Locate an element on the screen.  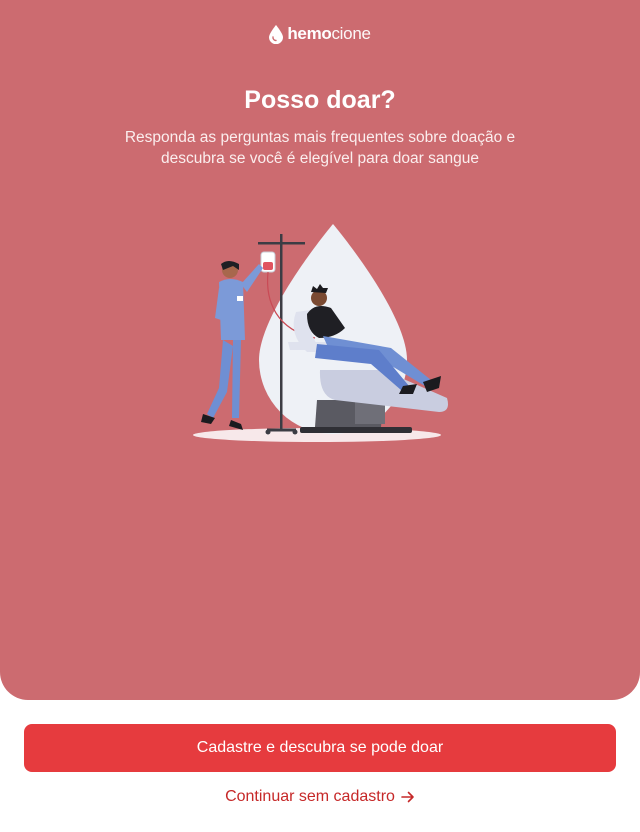
continue-without-register-label: Continuar sem cadastro is located at coordinates (310, 796).